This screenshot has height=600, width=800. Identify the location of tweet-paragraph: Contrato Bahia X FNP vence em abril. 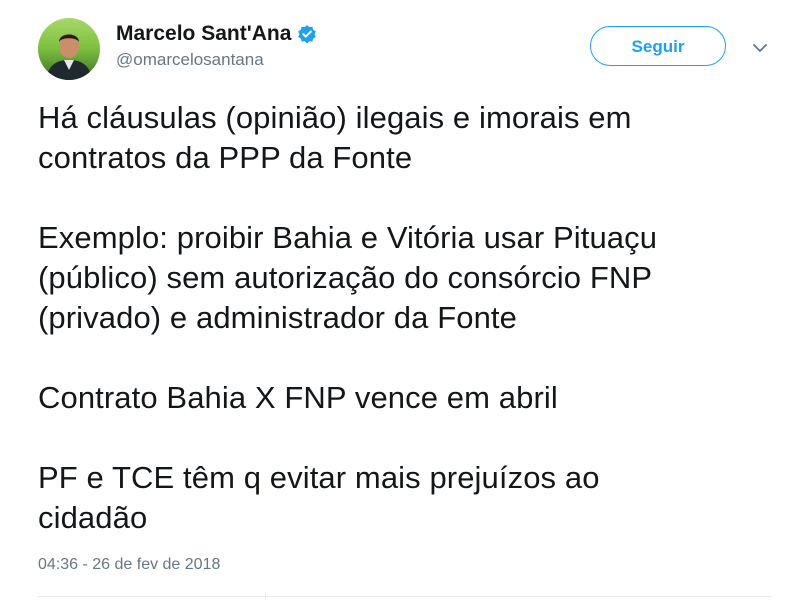
(408, 398).